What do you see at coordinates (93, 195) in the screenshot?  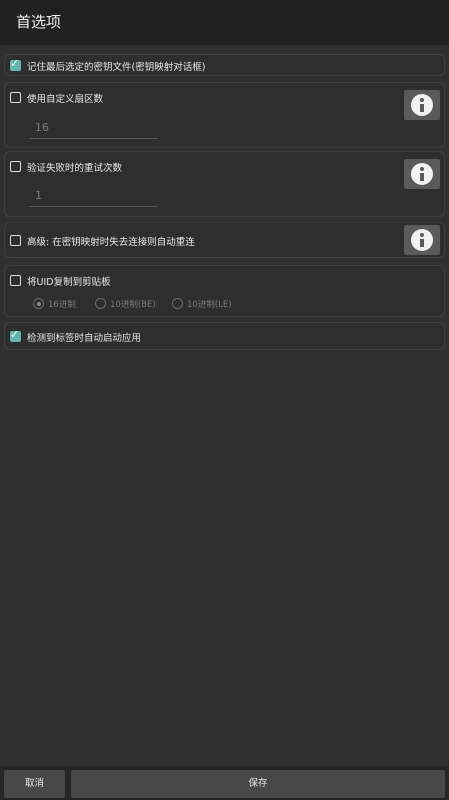 I see `retry-count-input: 1` at bounding box center [93, 195].